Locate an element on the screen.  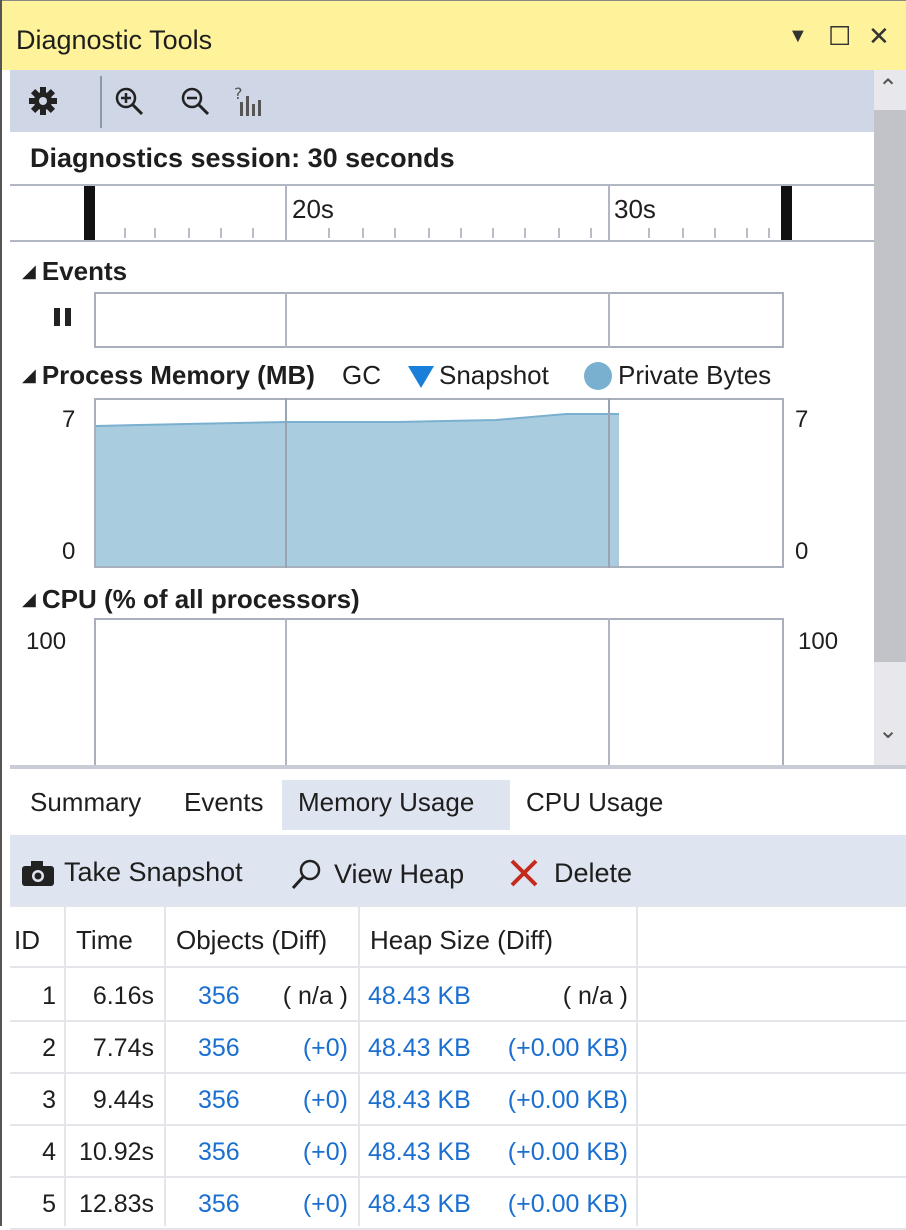
cell-heap-diff: ( n/a ) is located at coordinates (595, 996).